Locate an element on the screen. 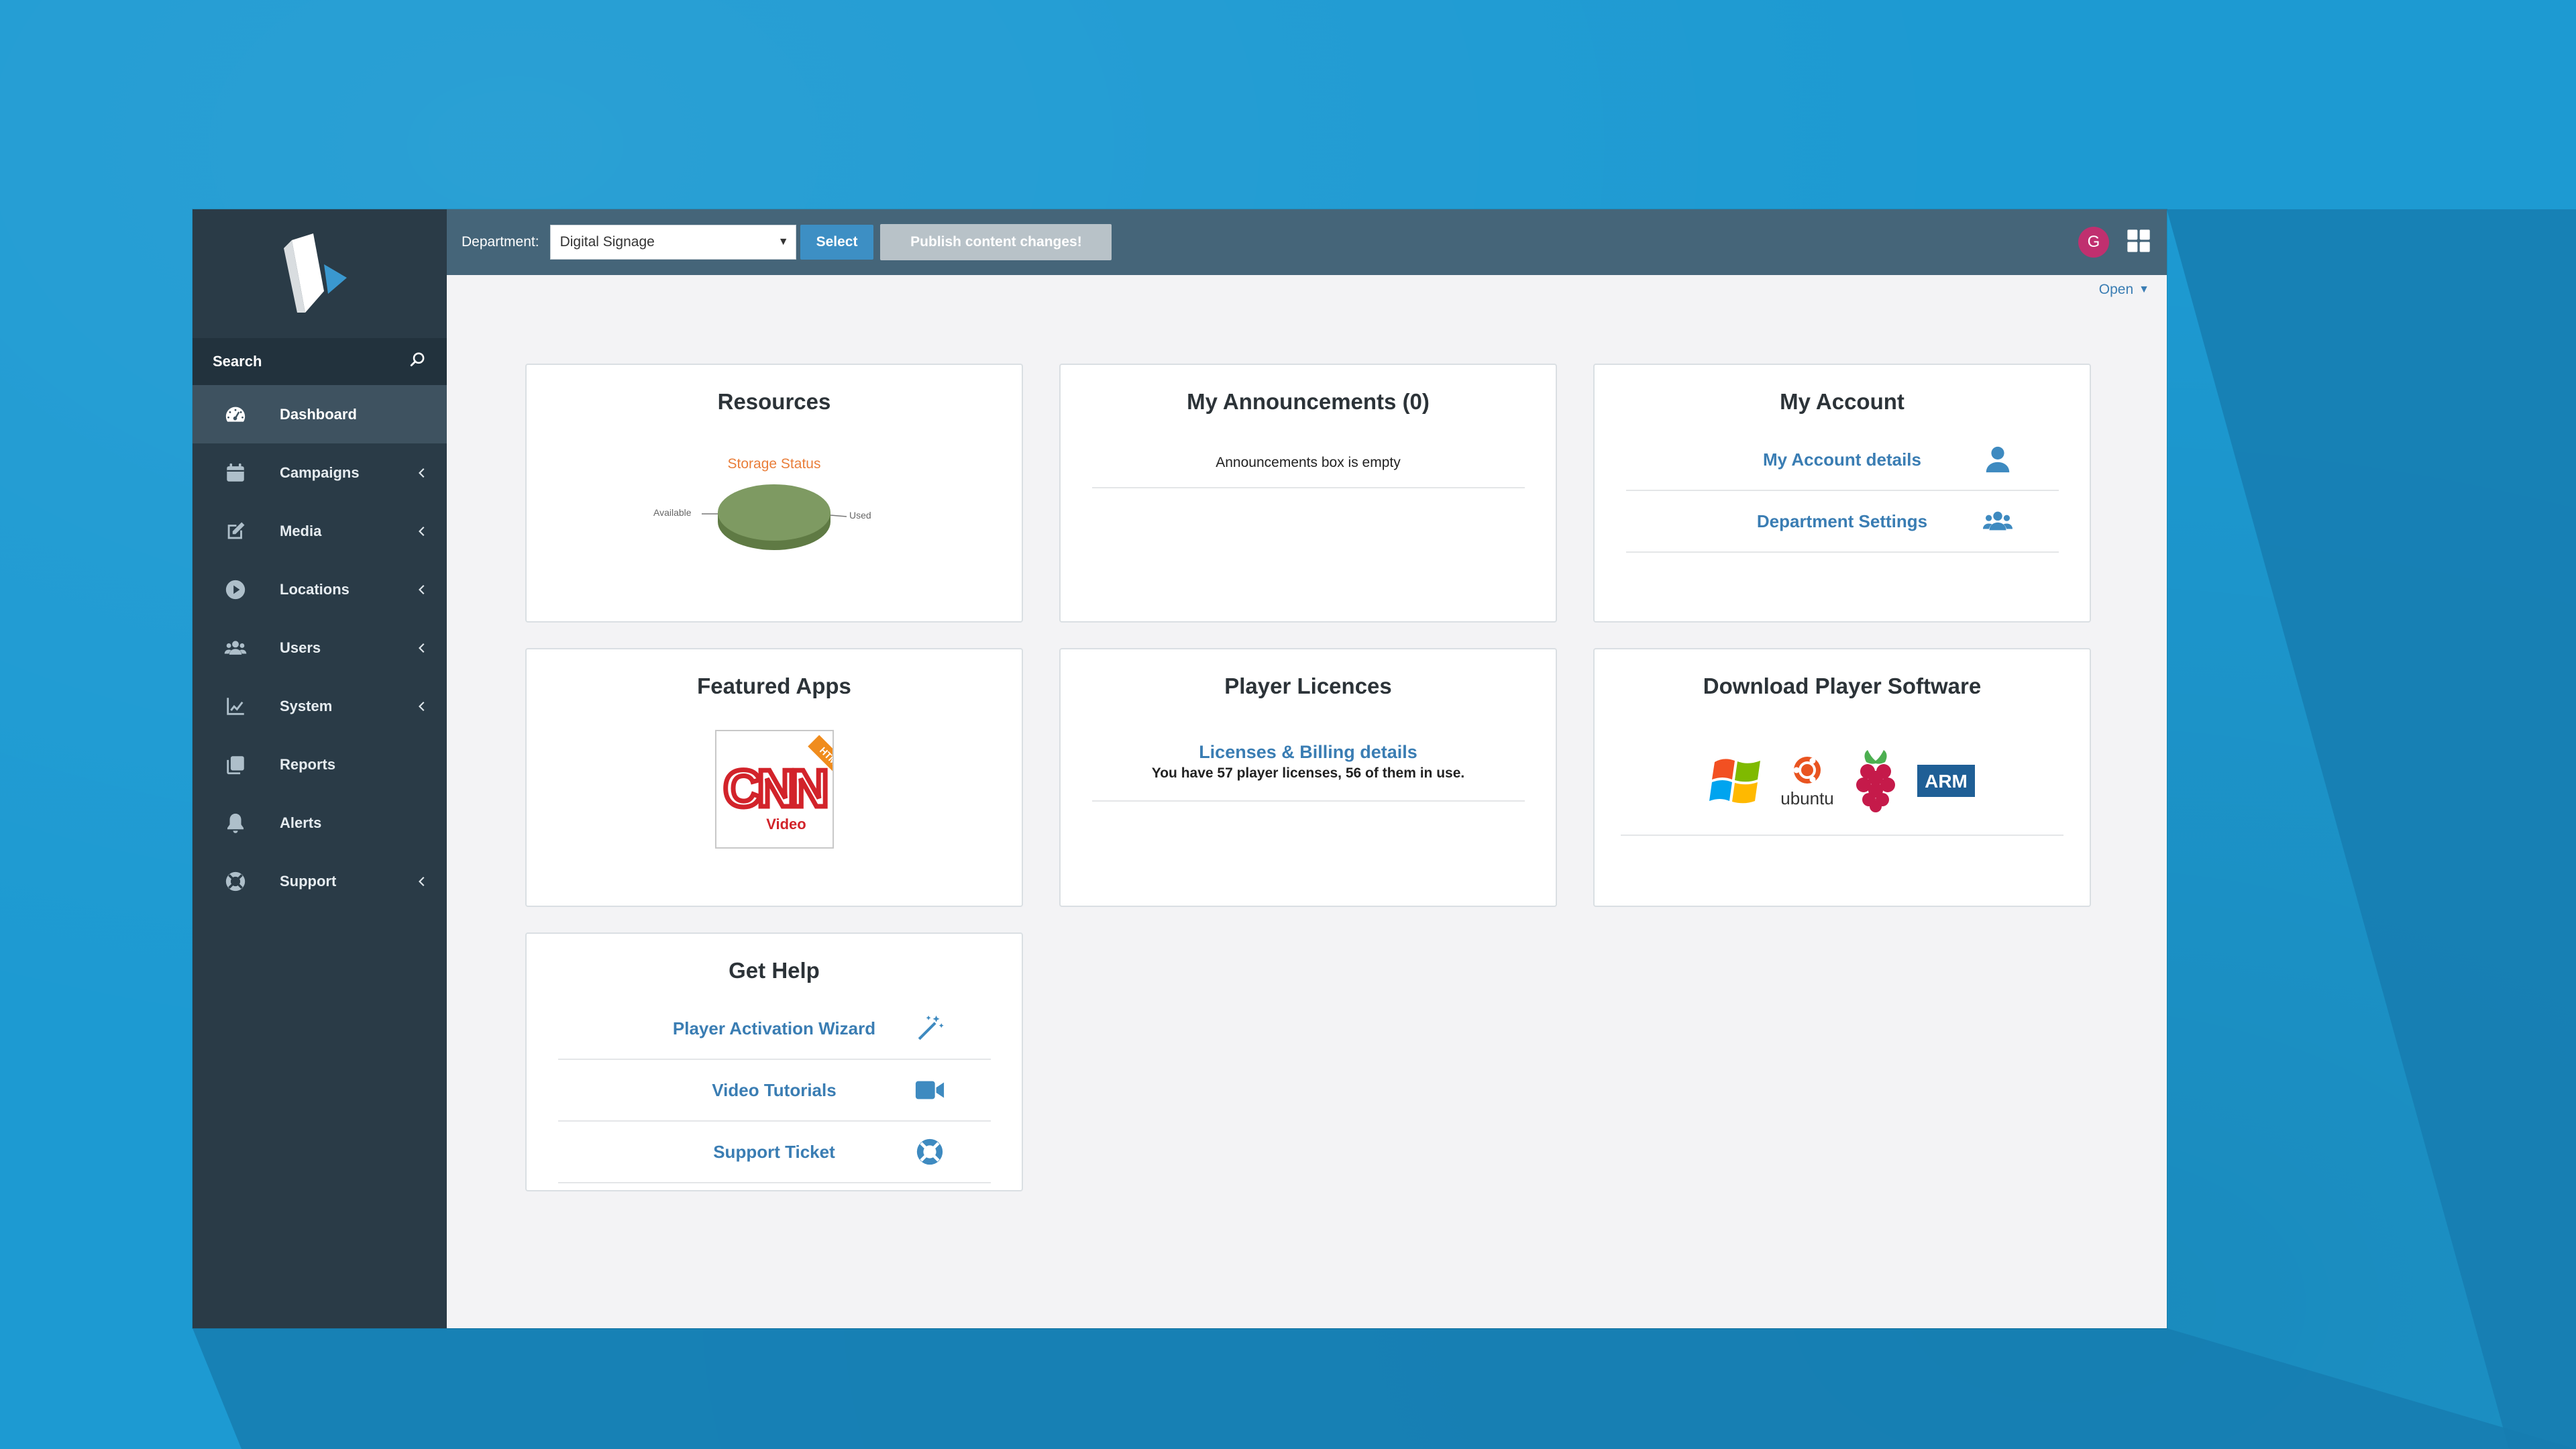  department-label: Department: is located at coordinates (500, 242).